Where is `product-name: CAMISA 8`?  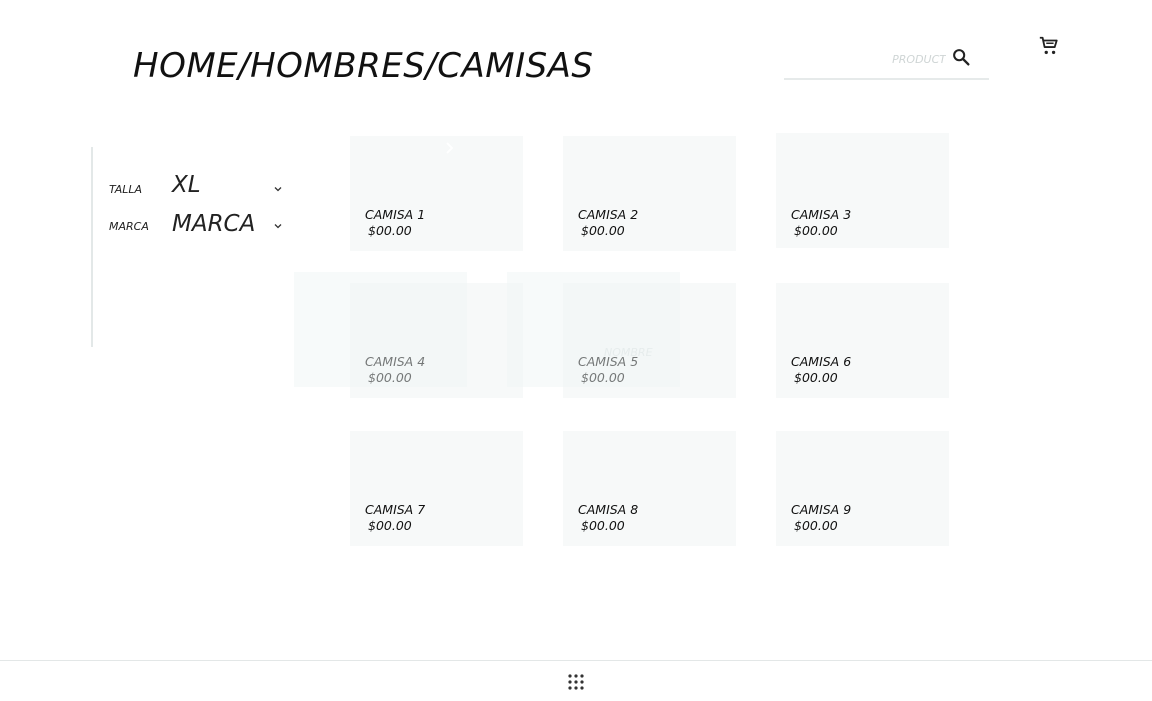 product-name: CAMISA 8 is located at coordinates (608, 509).